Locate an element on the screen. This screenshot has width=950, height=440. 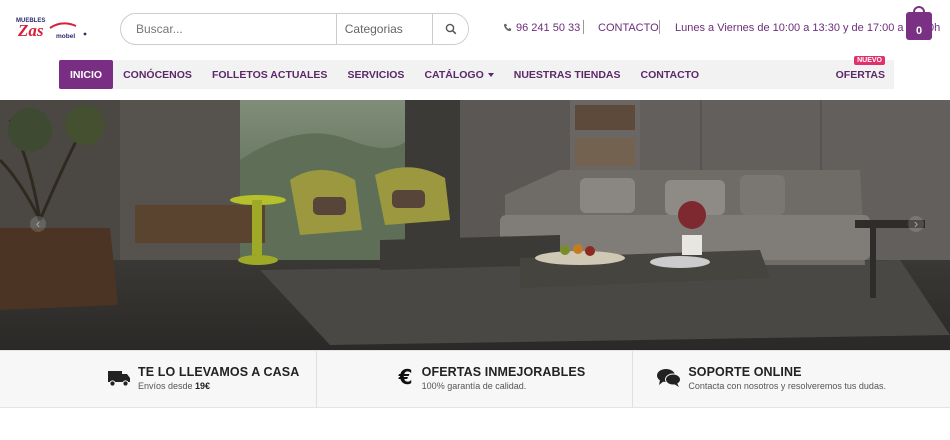
search-icon is located at coordinates (450, 29).